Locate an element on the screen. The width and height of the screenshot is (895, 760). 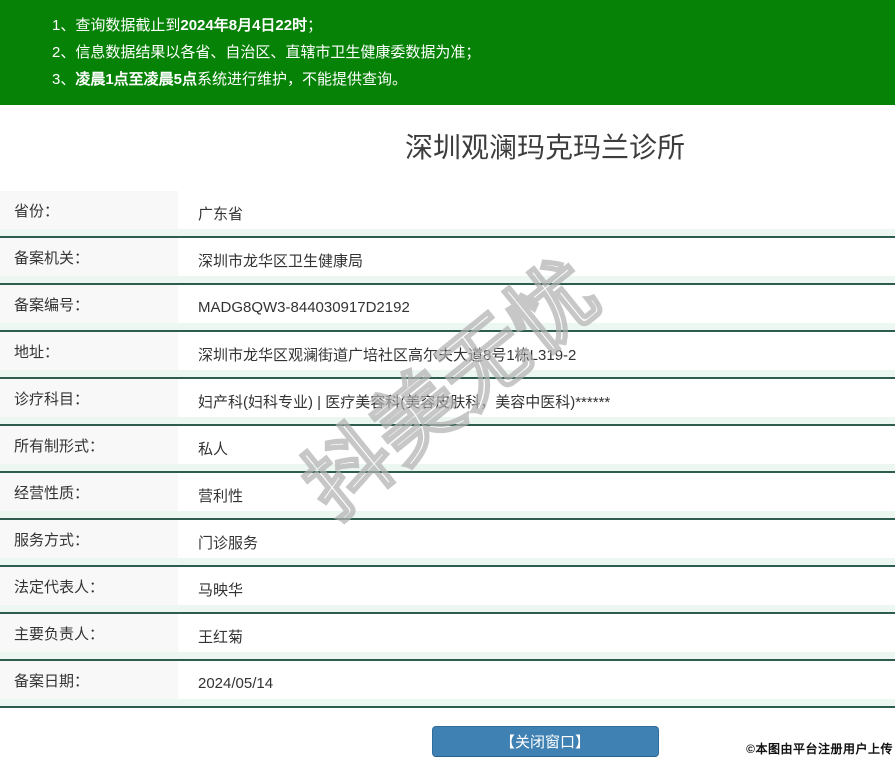
row-value: 深圳市龙华区观澜街道广培社区高尔夫大道8号1栋L319-2 is located at coordinates (387, 355).